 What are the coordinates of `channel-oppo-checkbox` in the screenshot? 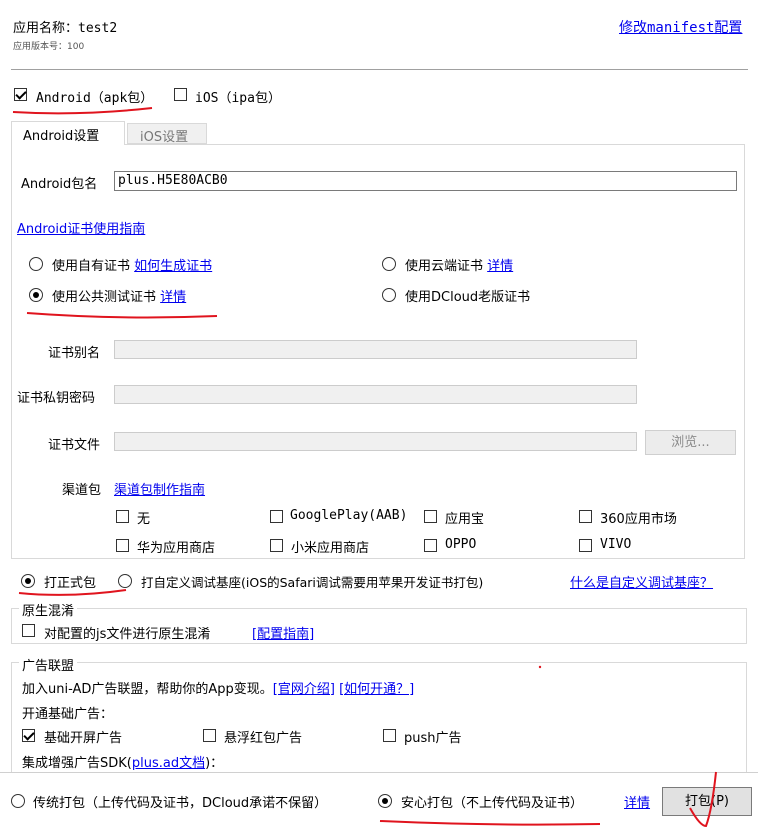 It's located at (430, 545).